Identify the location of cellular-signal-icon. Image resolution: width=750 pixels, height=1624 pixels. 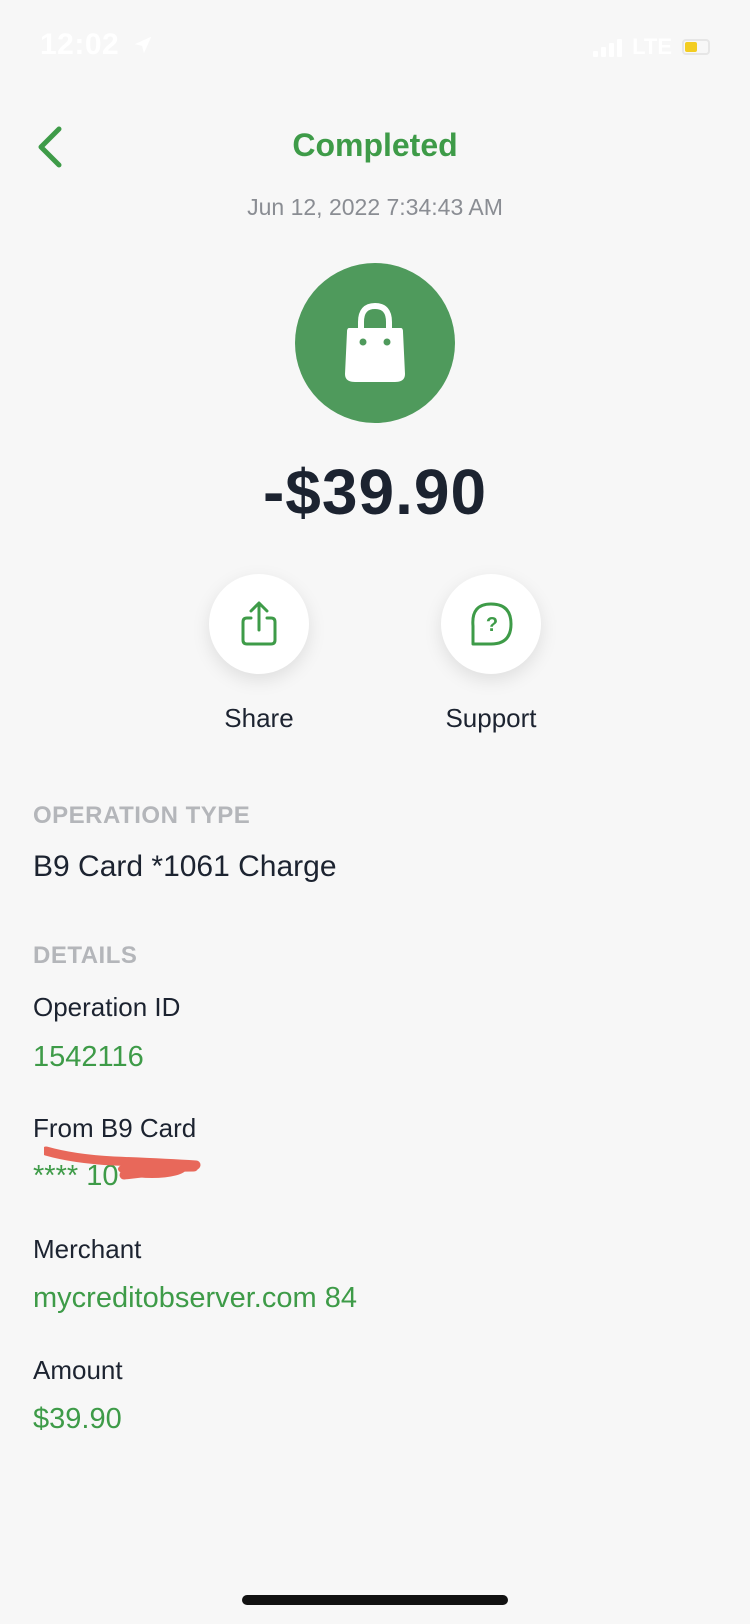
(608, 47).